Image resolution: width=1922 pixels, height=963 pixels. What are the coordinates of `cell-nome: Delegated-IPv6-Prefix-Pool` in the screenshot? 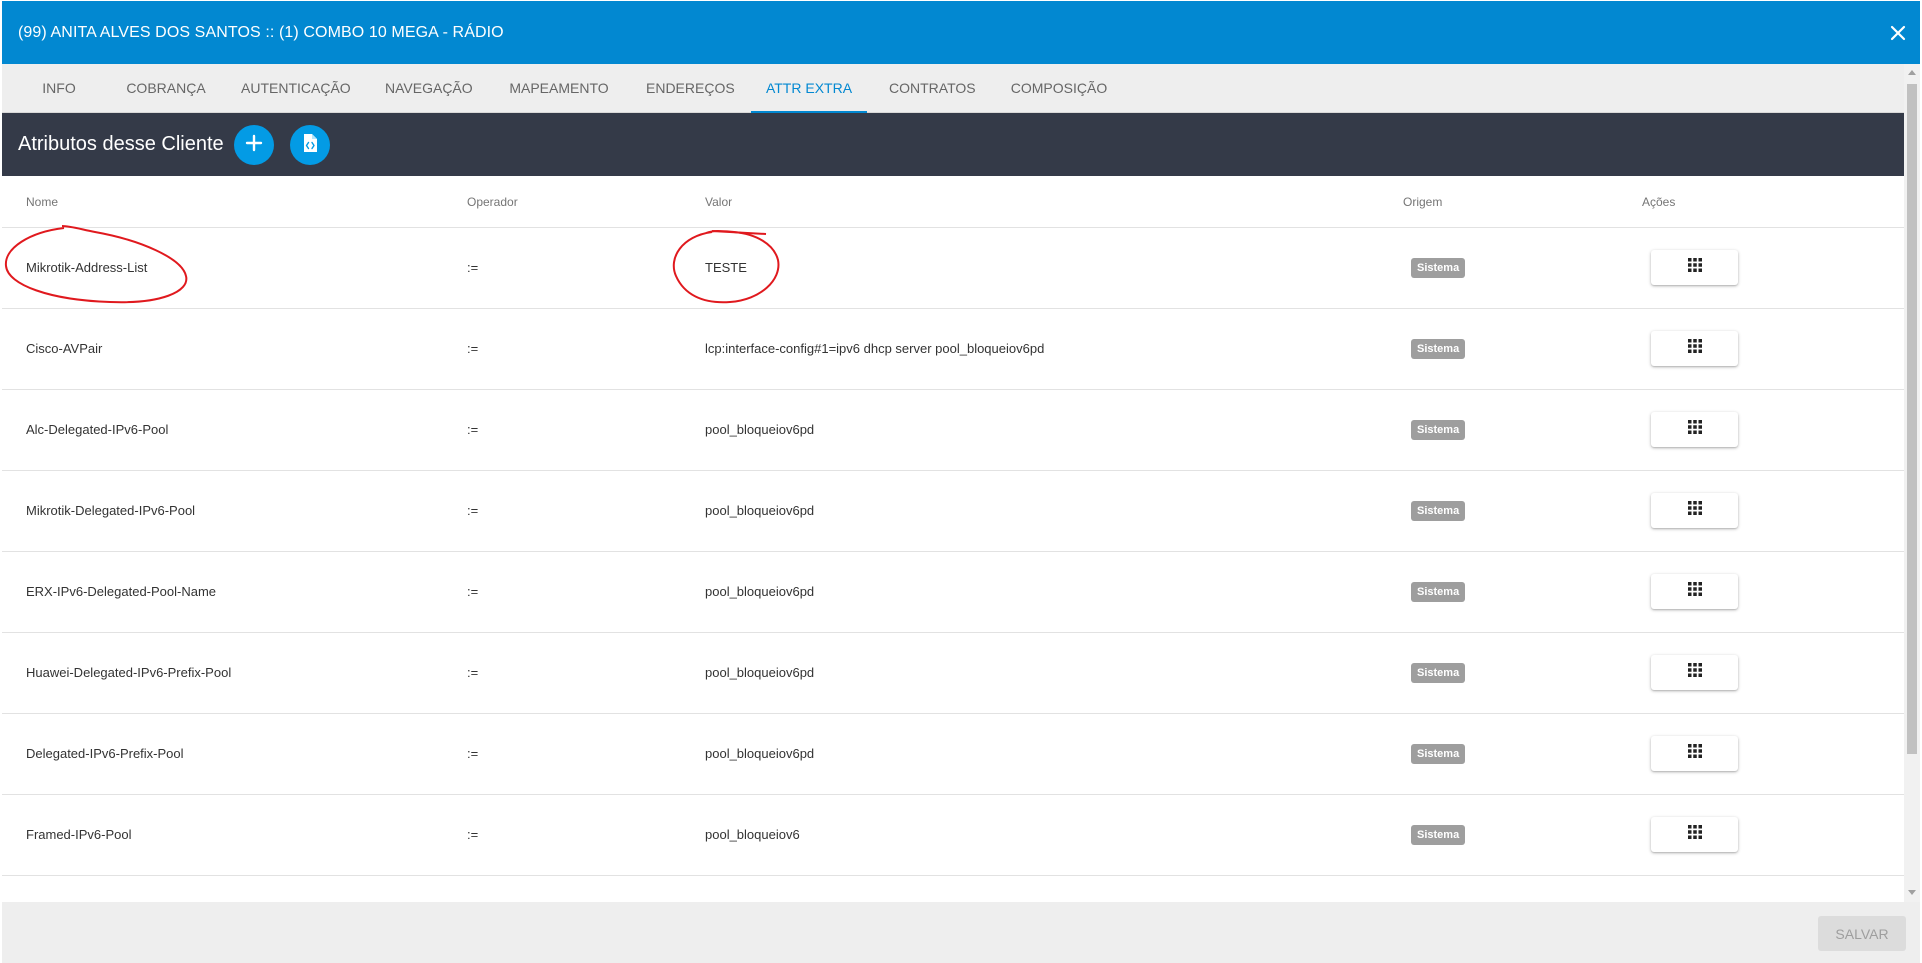 It's located at (105, 753).